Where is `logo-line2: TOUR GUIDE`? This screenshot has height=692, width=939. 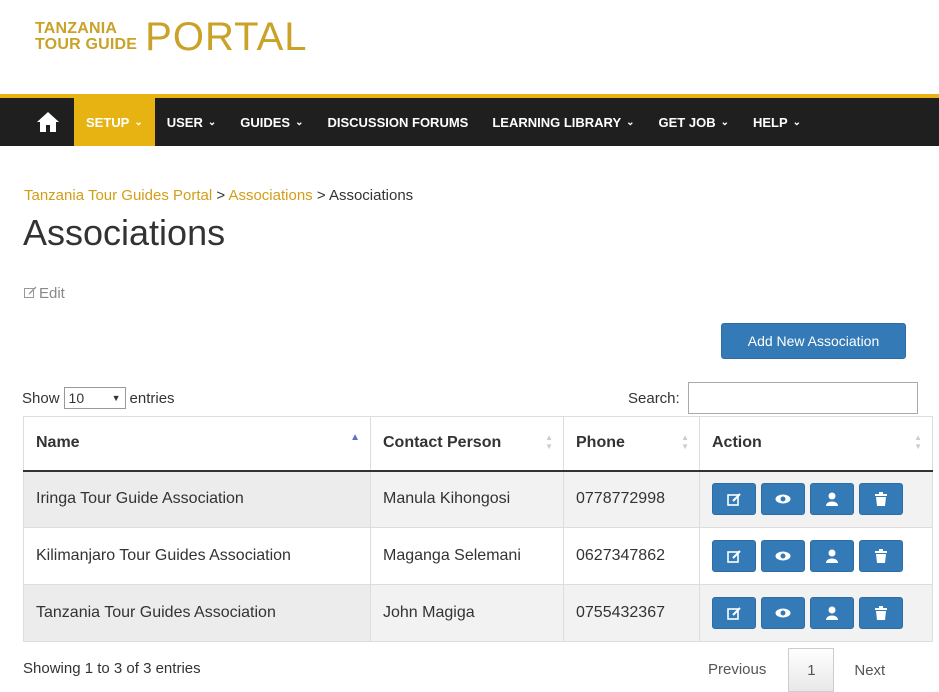
logo-line2: TOUR GUIDE is located at coordinates (86, 44).